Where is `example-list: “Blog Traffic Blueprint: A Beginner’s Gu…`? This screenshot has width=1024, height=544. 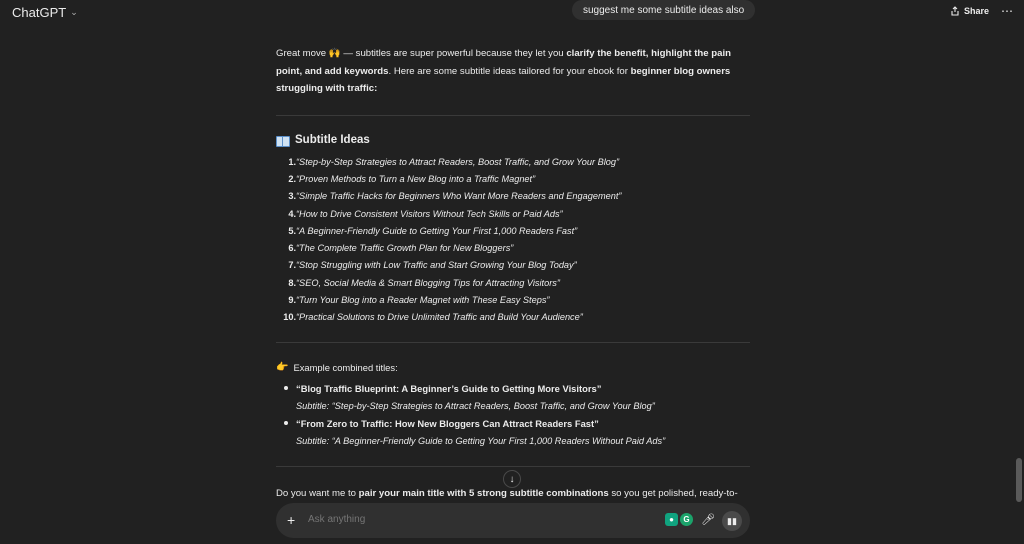 example-list: “Blog Traffic Blueprint: A Beginner’s Gu… is located at coordinates (513, 415).